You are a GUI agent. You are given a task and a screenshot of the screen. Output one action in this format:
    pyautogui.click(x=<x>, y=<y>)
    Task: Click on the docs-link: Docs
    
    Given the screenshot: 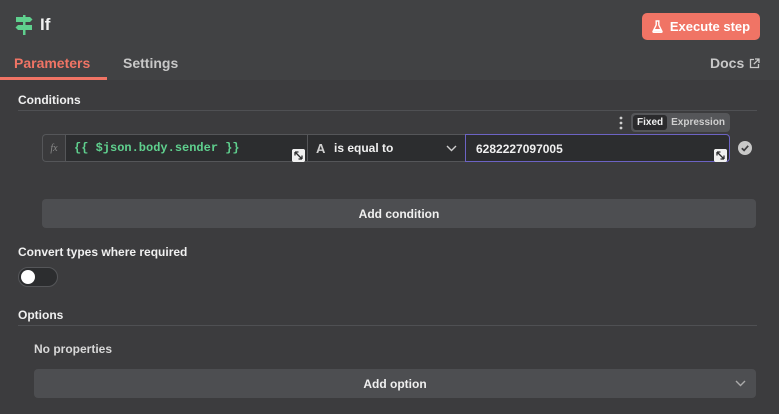 What is the action you would take?
    pyautogui.click(x=735, y=63)
    